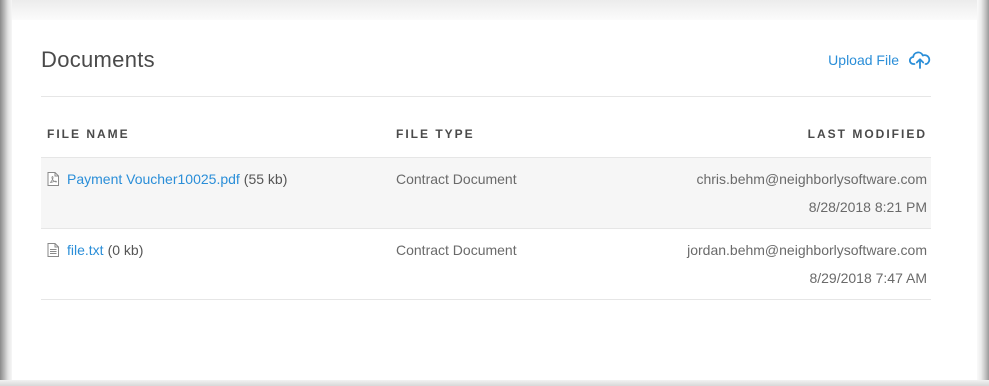 Image resolution: width=989 pixels, height=386 pixels. Describe the element at coordinates (153, 179) in the screenshot. I see `file-link: Payment Voucher10025.pdf` at that location.